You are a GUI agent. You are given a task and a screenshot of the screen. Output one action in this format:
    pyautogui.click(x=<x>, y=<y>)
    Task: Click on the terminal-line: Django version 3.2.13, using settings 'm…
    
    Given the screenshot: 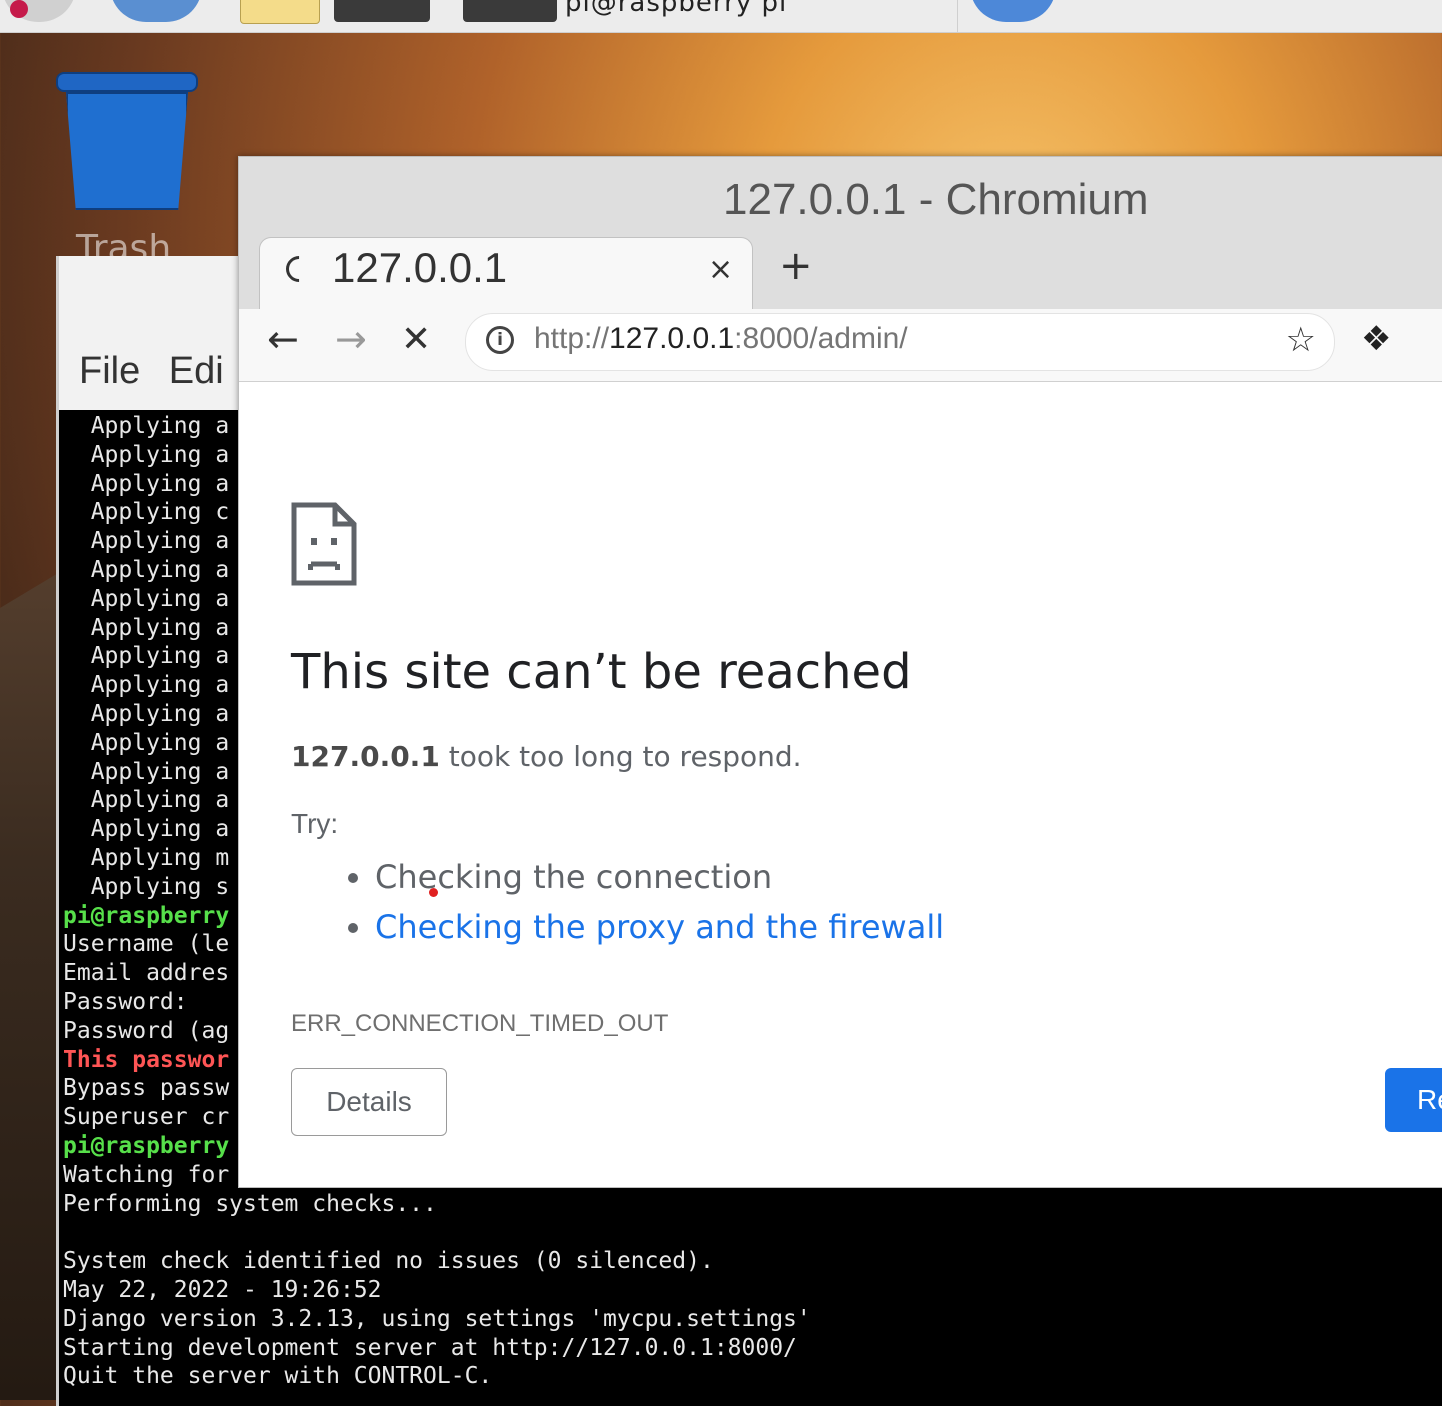 What is the action you would take?
    pyautogui.click(x=437, y=1318)
    